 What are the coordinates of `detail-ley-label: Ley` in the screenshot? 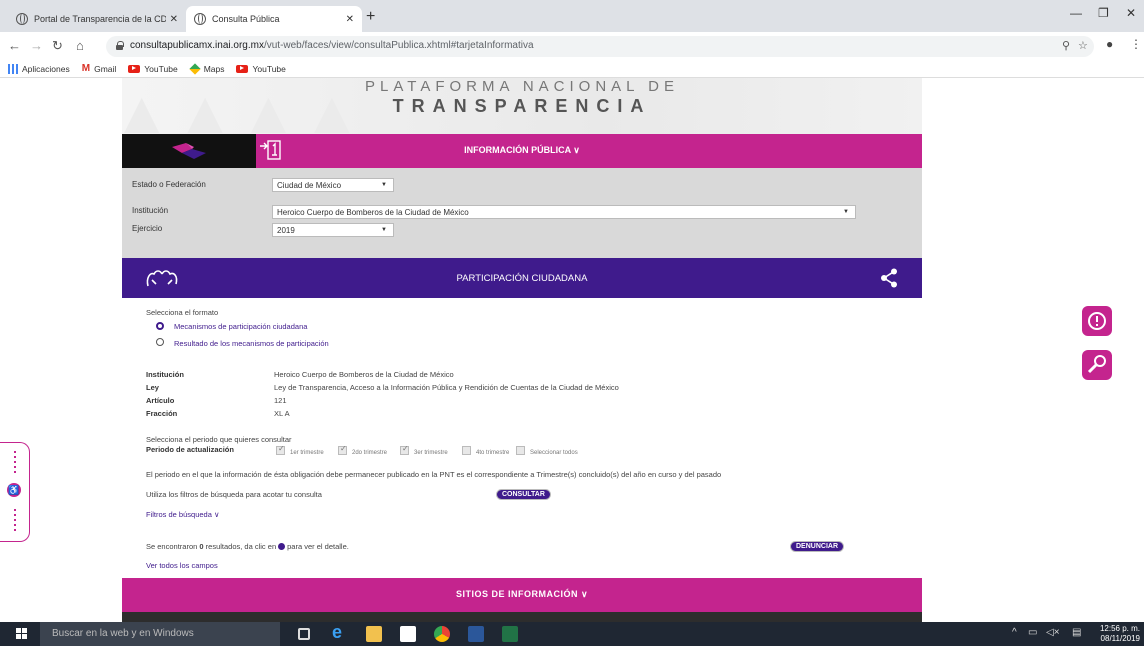 It's located at (152, 387).